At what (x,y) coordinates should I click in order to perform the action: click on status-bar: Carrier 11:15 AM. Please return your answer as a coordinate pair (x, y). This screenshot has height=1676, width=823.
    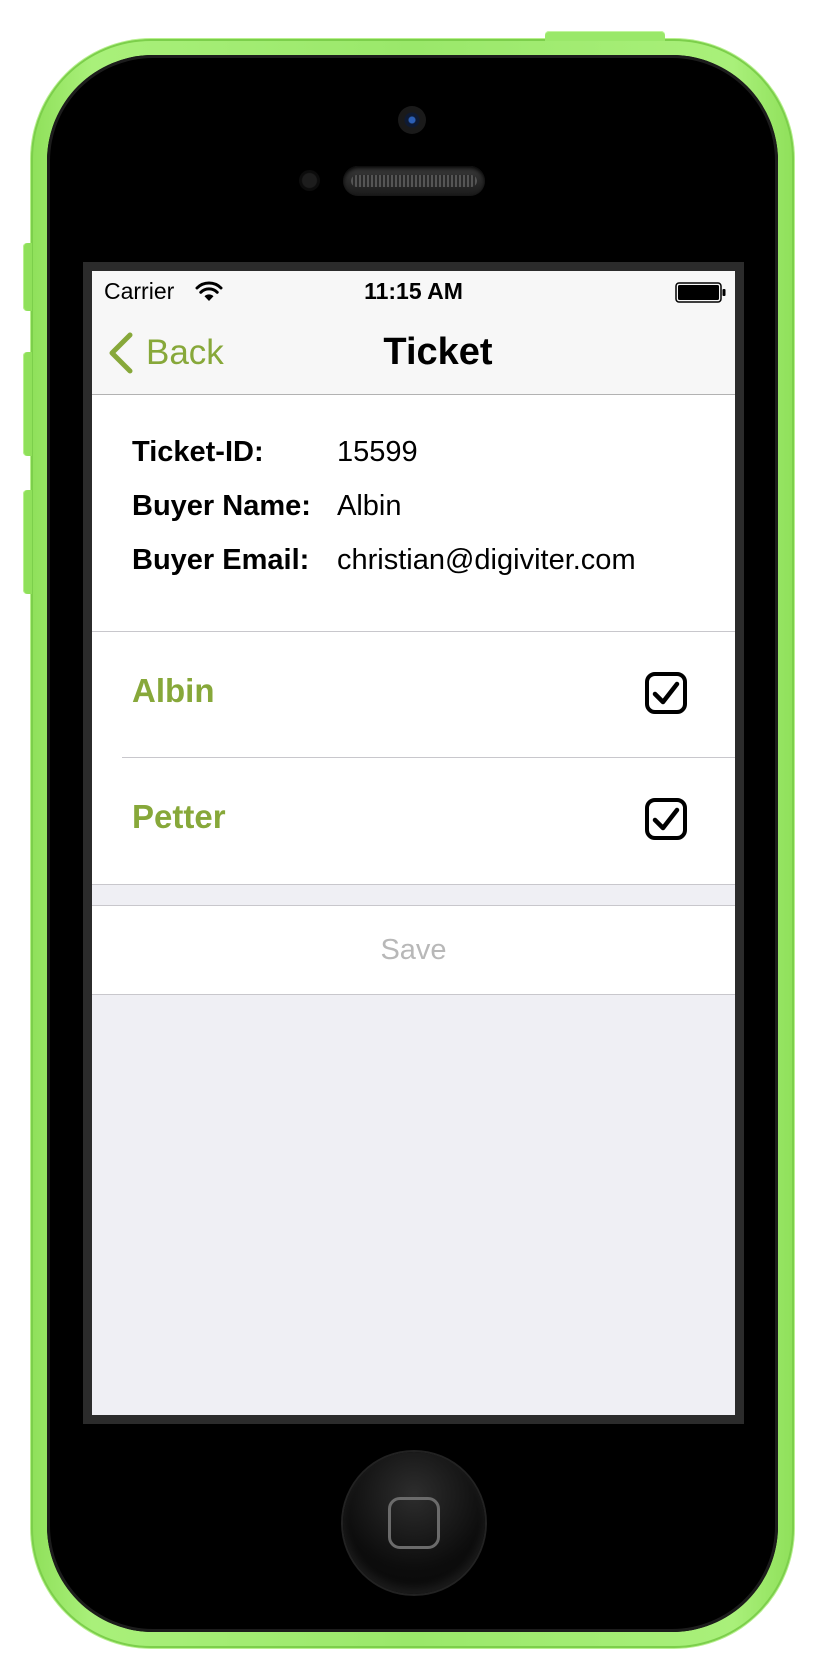
    Looking at the image, I should click on (413, 292).